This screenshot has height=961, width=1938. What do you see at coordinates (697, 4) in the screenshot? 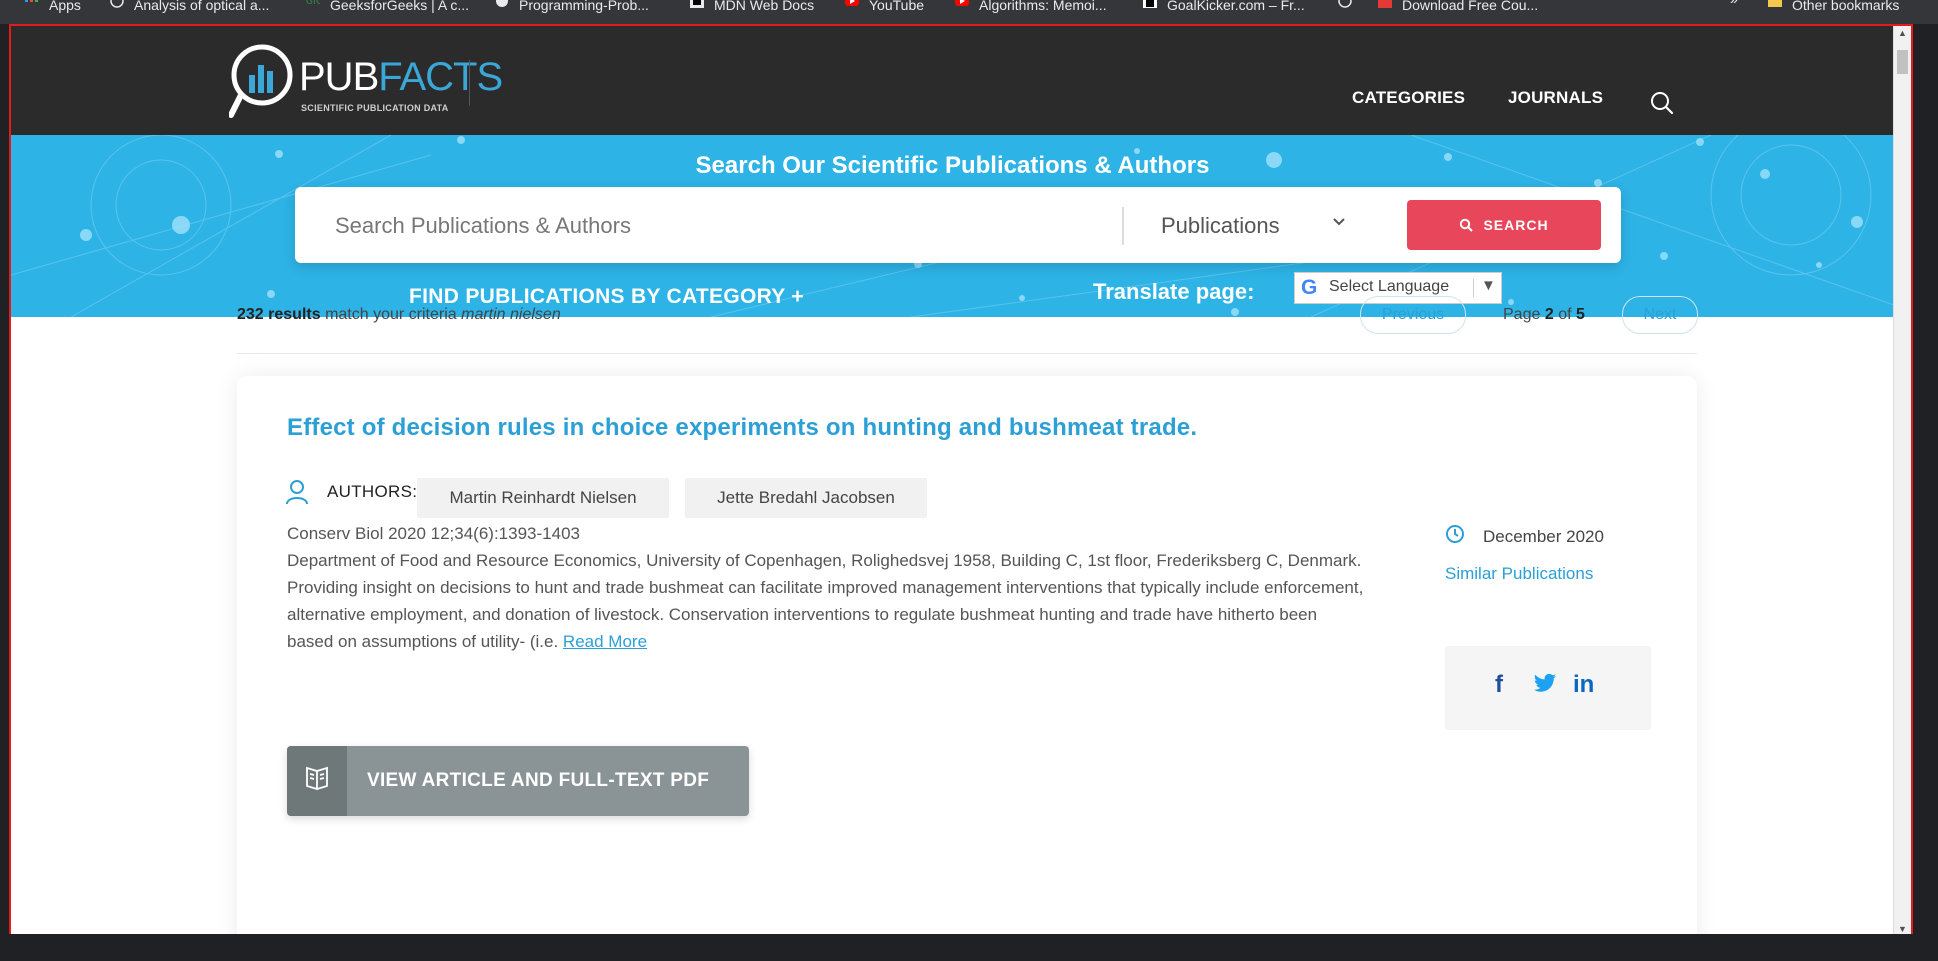
I see `mdn-icon` at bounding box center [697, 4].